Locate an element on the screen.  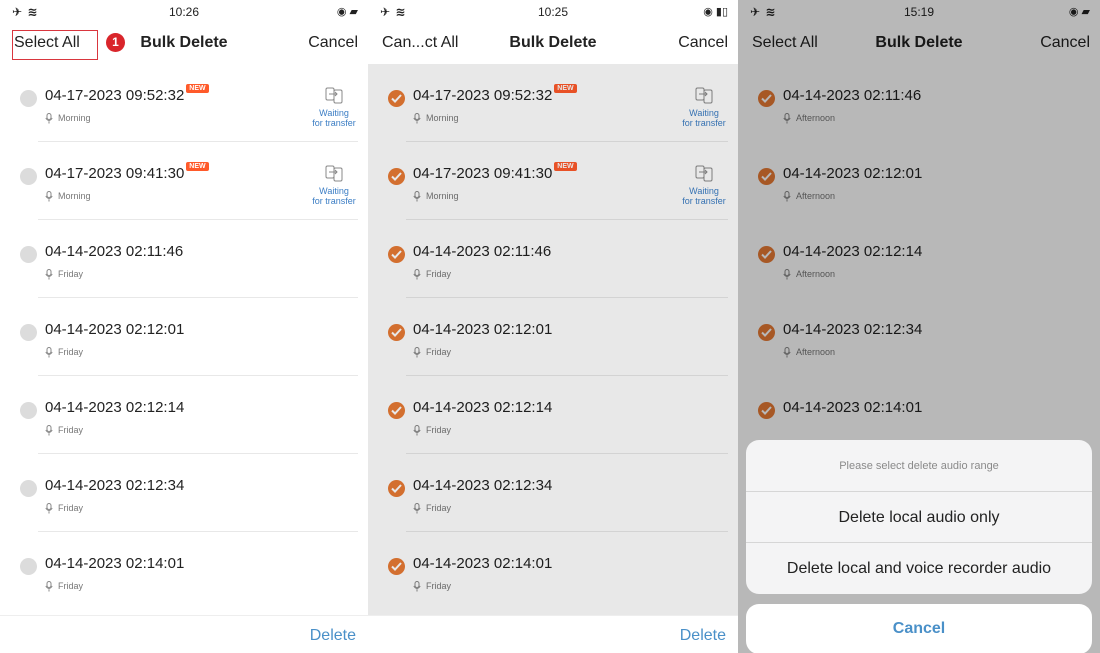
battery-icon: ◉ ▮▯ is located at coordinates (715, 12).